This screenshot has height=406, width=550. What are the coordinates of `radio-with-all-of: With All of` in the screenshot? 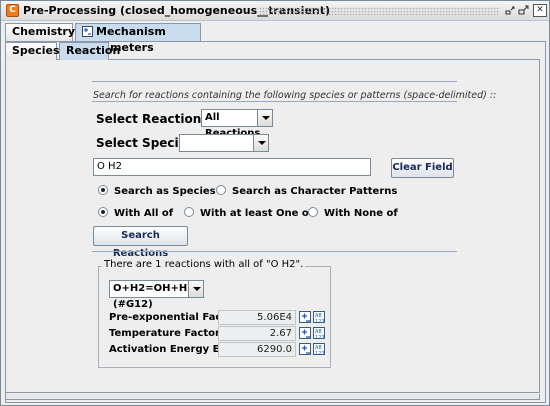 It's located at (135, 213).